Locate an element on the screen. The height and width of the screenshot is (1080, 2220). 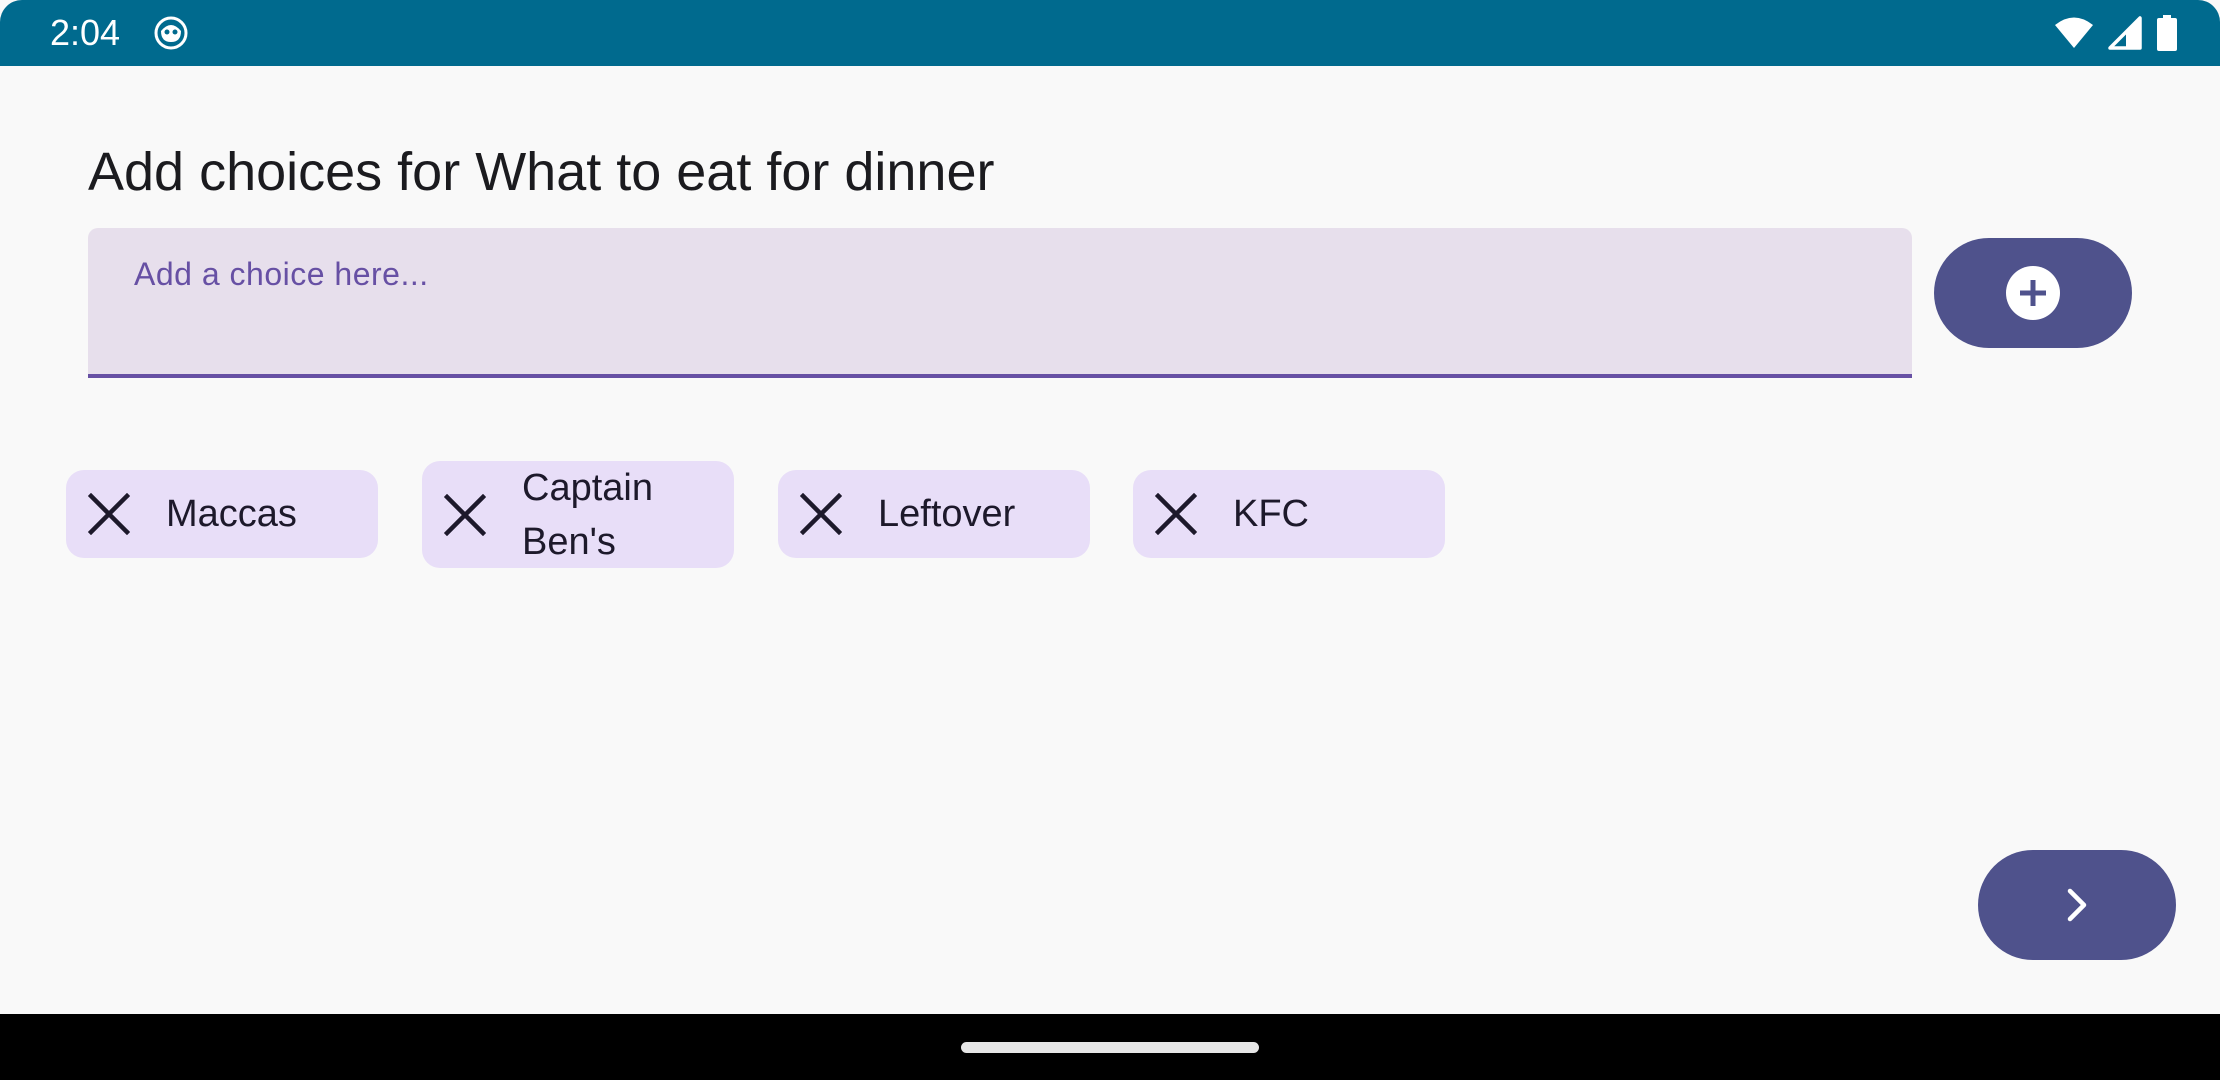
choice-chip-label: Captain Ben's is located at coordinates (587, 514).